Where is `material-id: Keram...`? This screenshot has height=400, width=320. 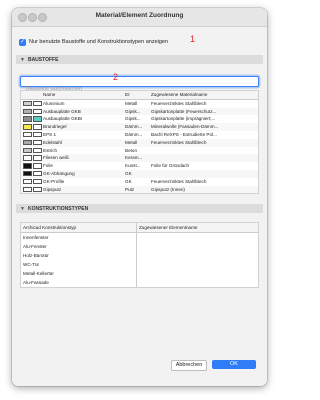
material-id: Keram... is located at coordinates (134, 158).